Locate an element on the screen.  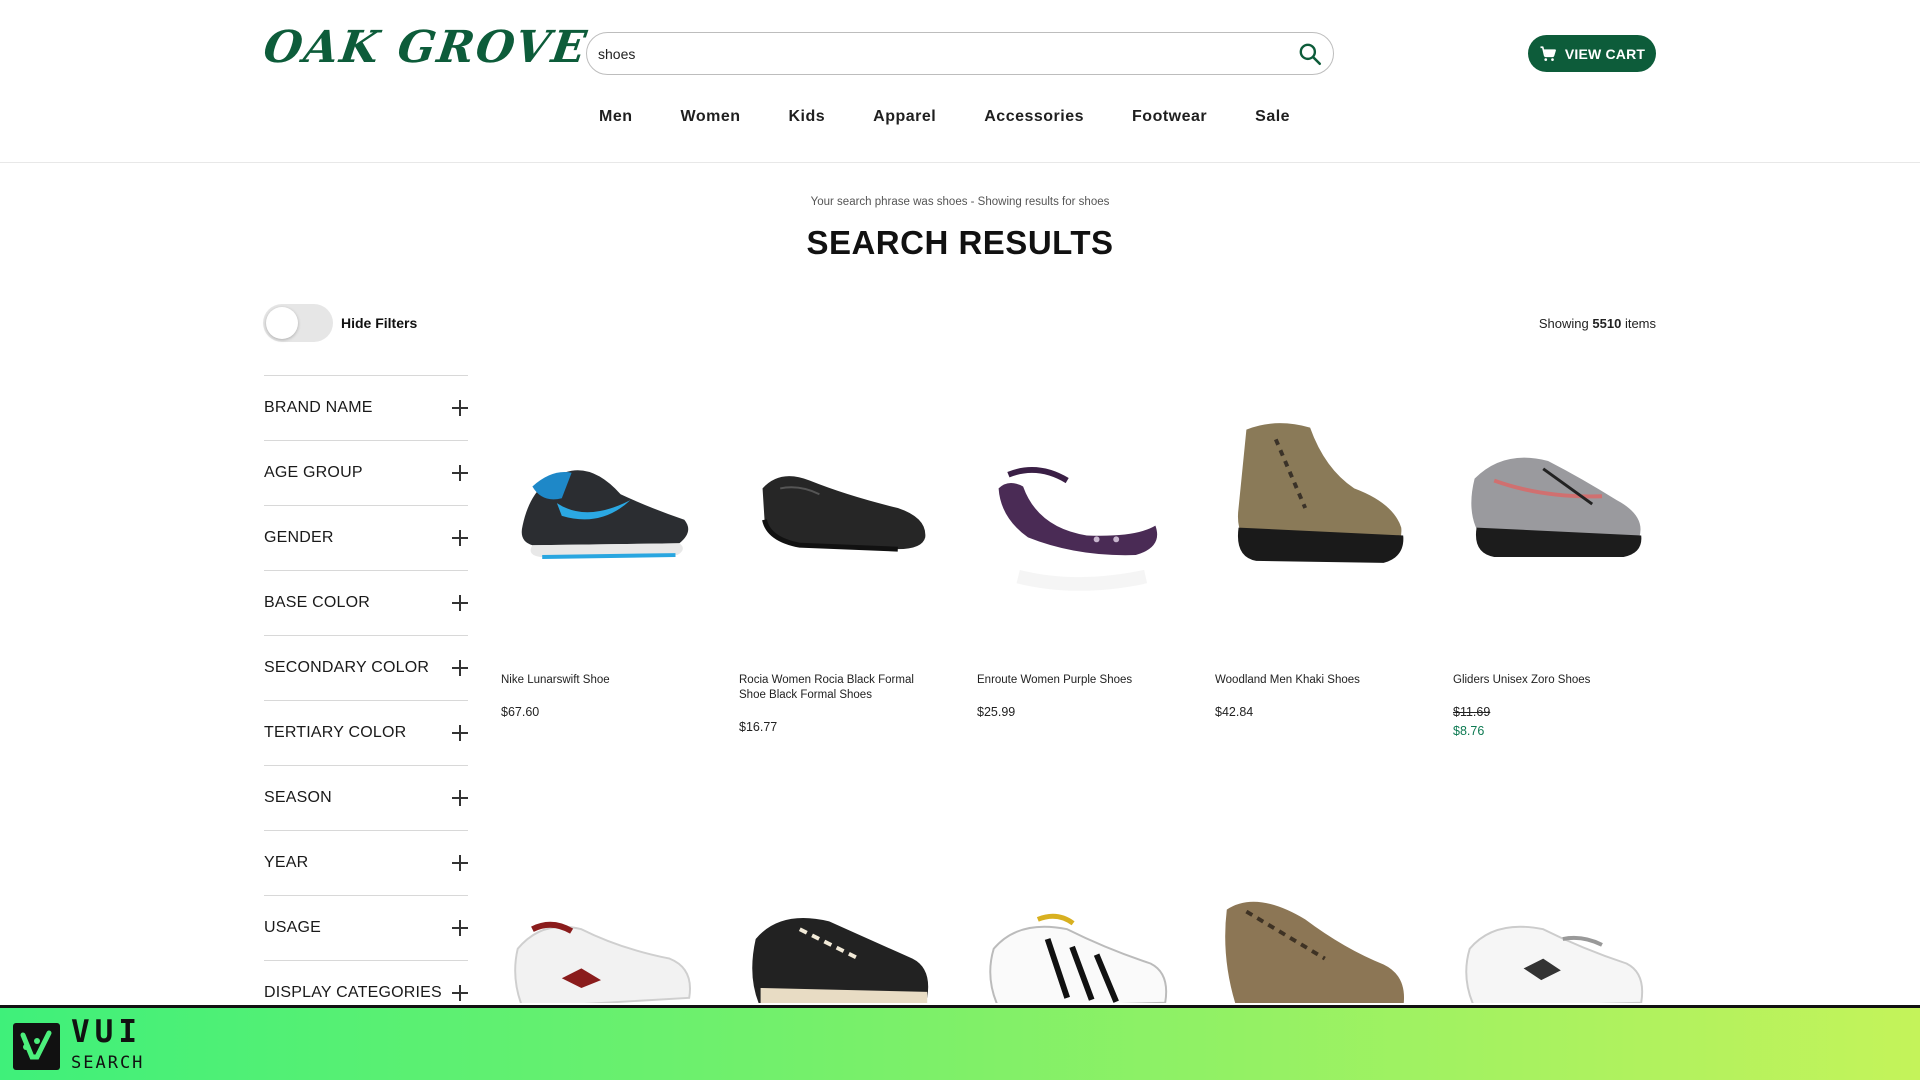
product-card: Enroute Women Purple Shoes $25.99 is located at coordinates (1077, 548).